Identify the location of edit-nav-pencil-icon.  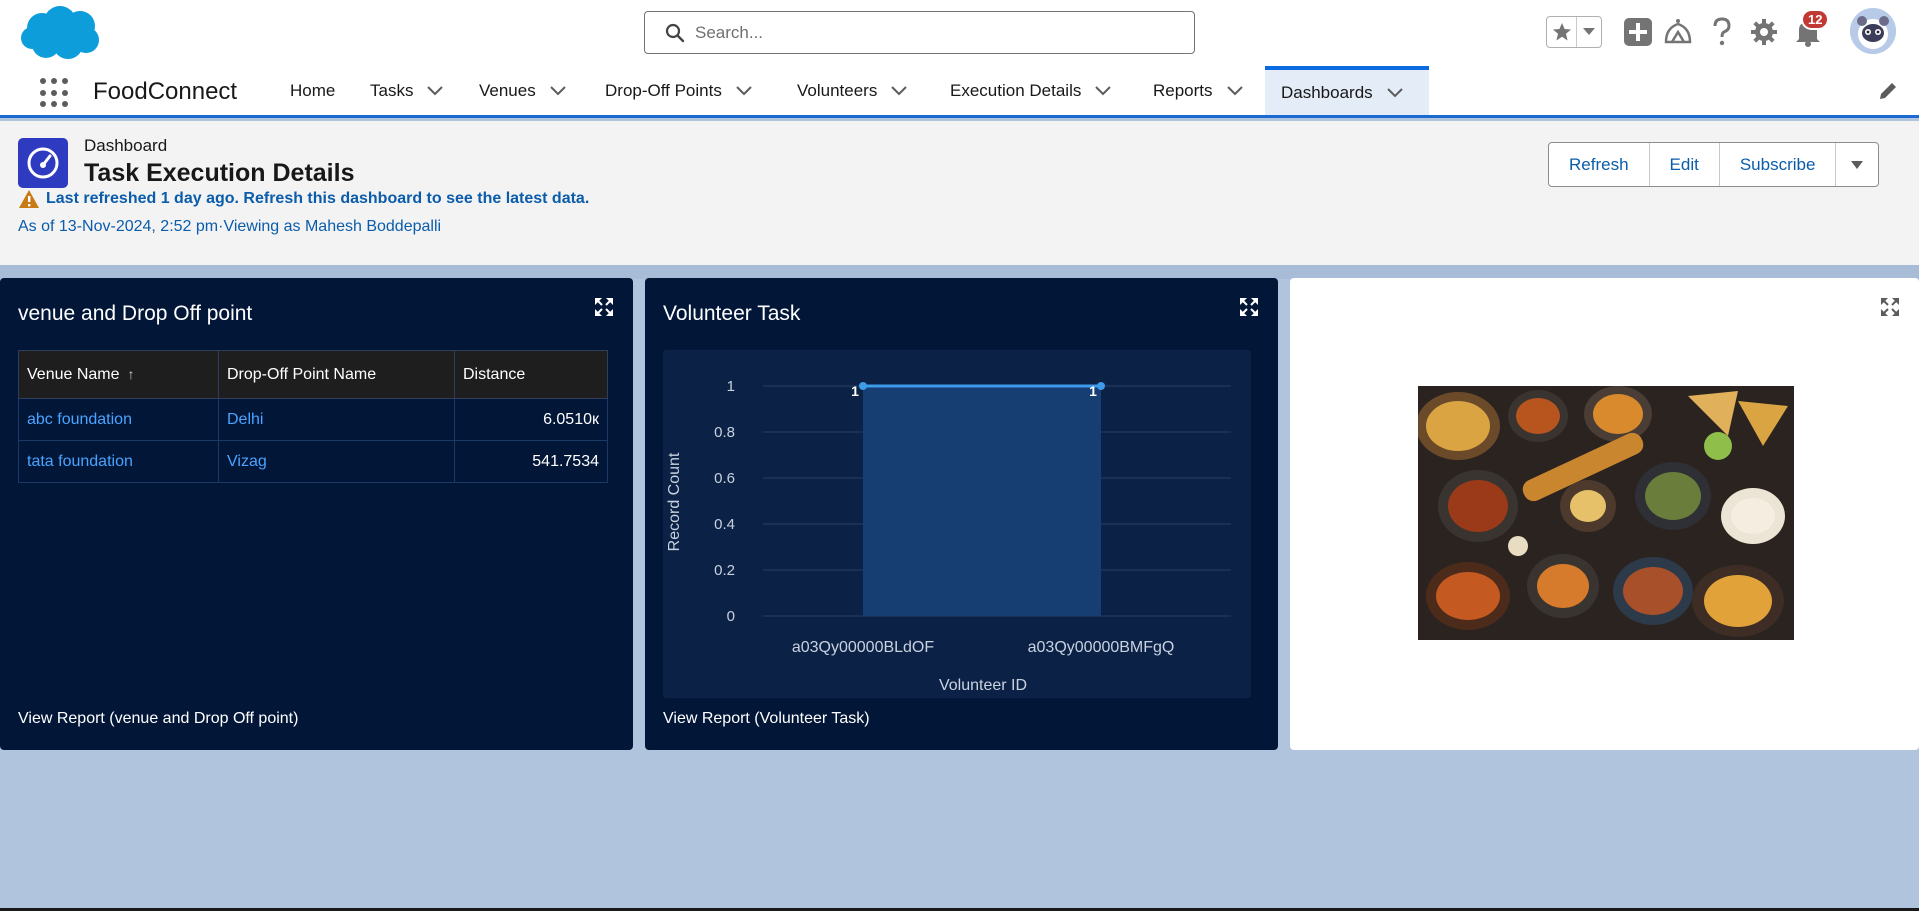
(1888, 91).